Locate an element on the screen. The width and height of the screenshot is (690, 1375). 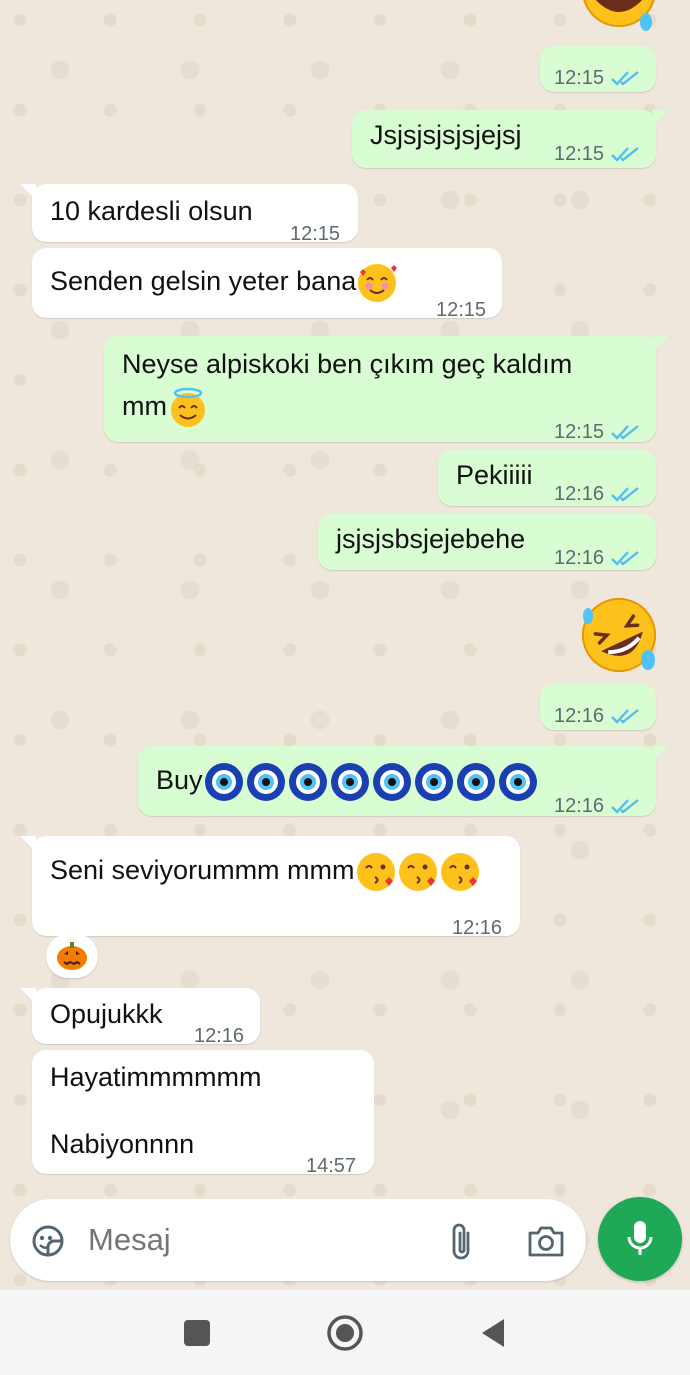
smiling-face-with-halo-emoji is located at coordinates (187, 407).